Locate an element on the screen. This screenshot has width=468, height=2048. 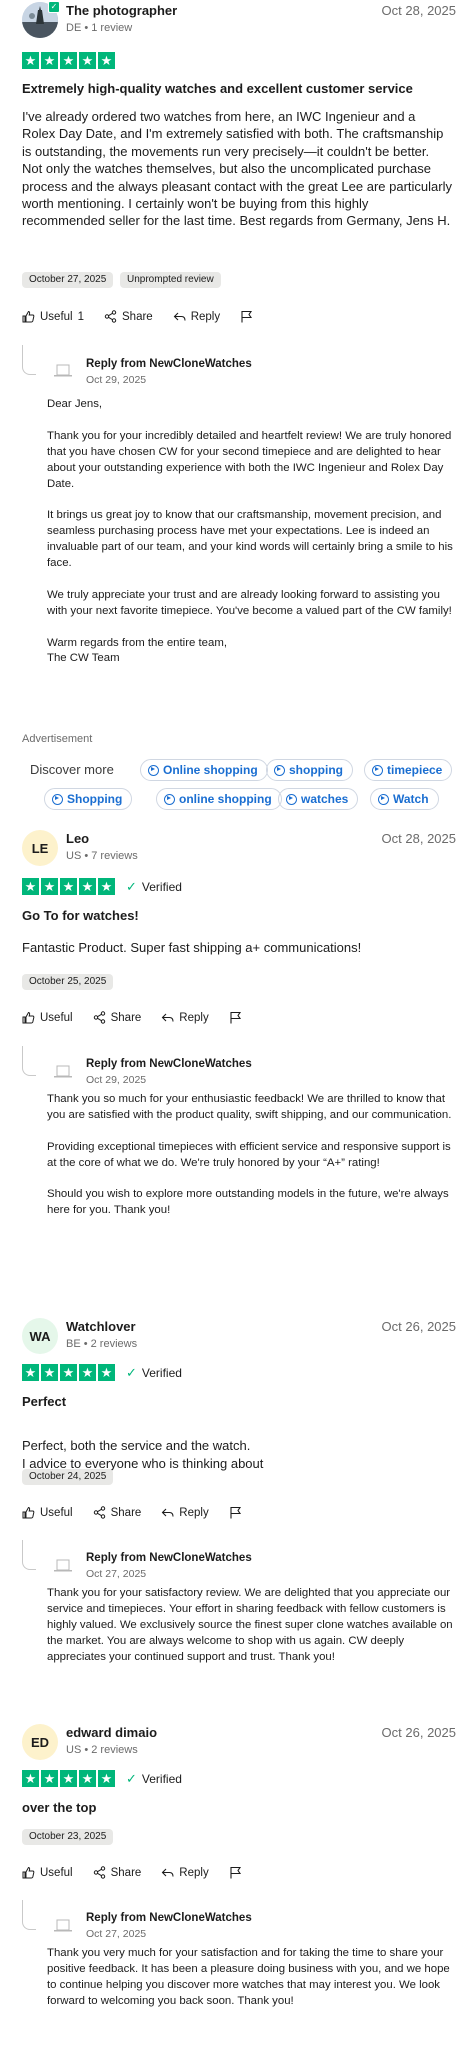
reviewer-meta: US • 7 reviews is located at coordinates (102, 856).